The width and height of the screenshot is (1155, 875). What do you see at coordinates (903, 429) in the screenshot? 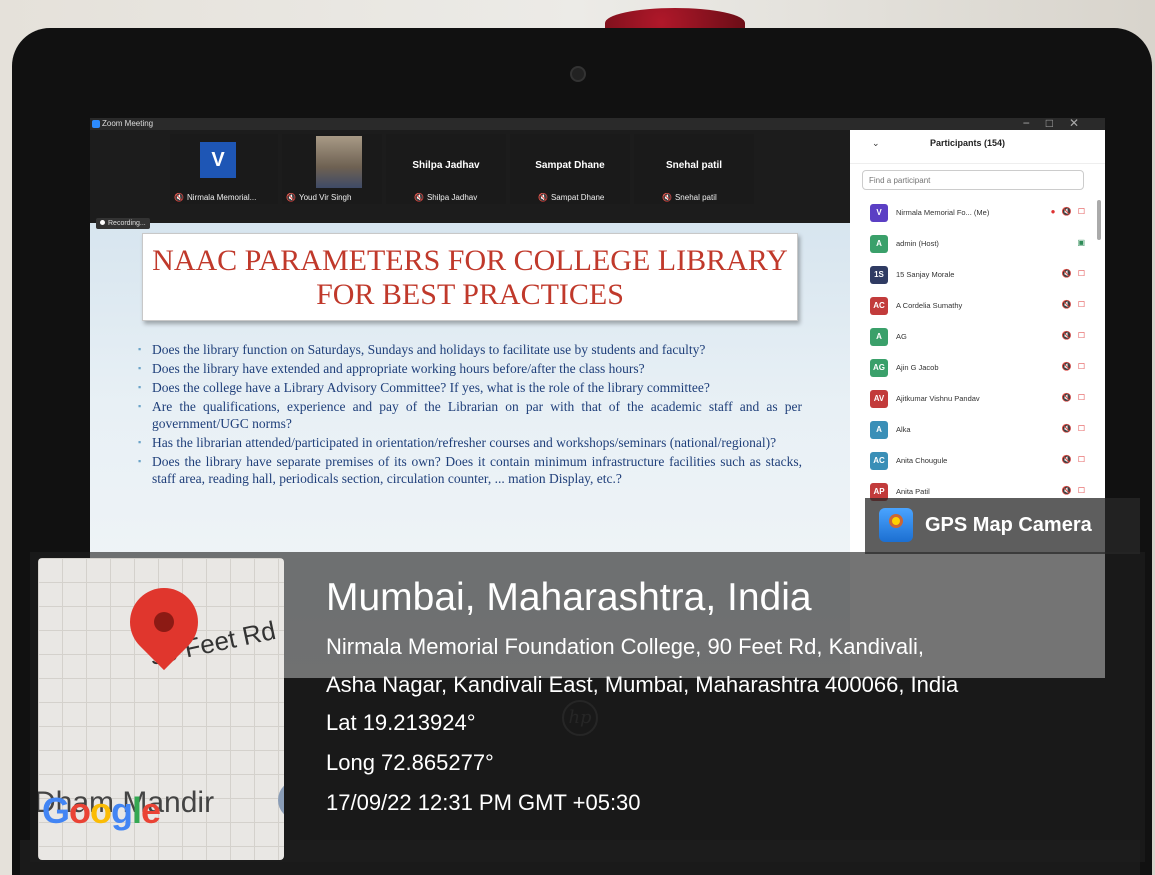
I see `participant-name: Alka` at bounding box center [903, 429].